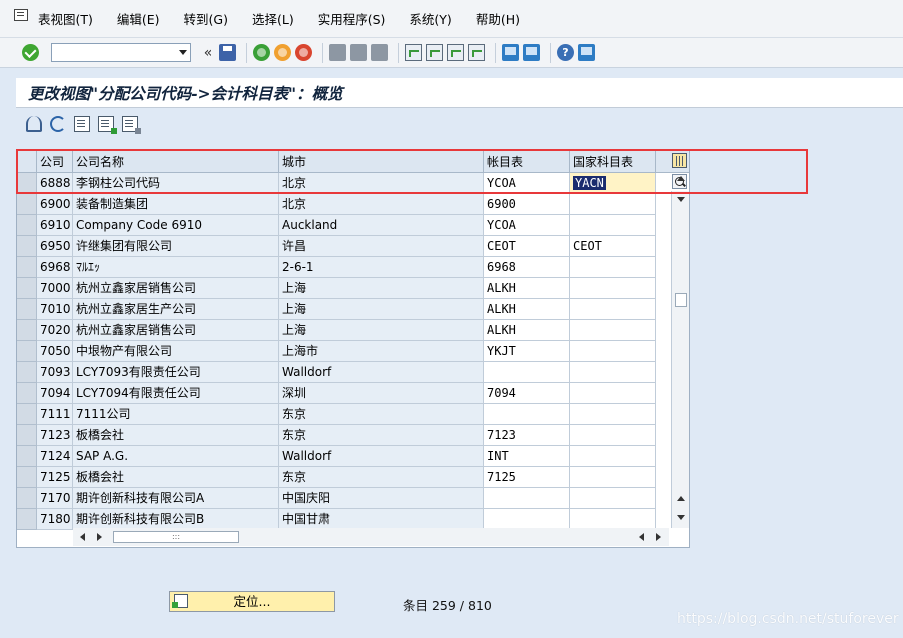 The image size is (903, 638). What do you see at coordinates (565, 52) in the screenshot?
I see `help-icon: ?` at bounding box center [565, 52].